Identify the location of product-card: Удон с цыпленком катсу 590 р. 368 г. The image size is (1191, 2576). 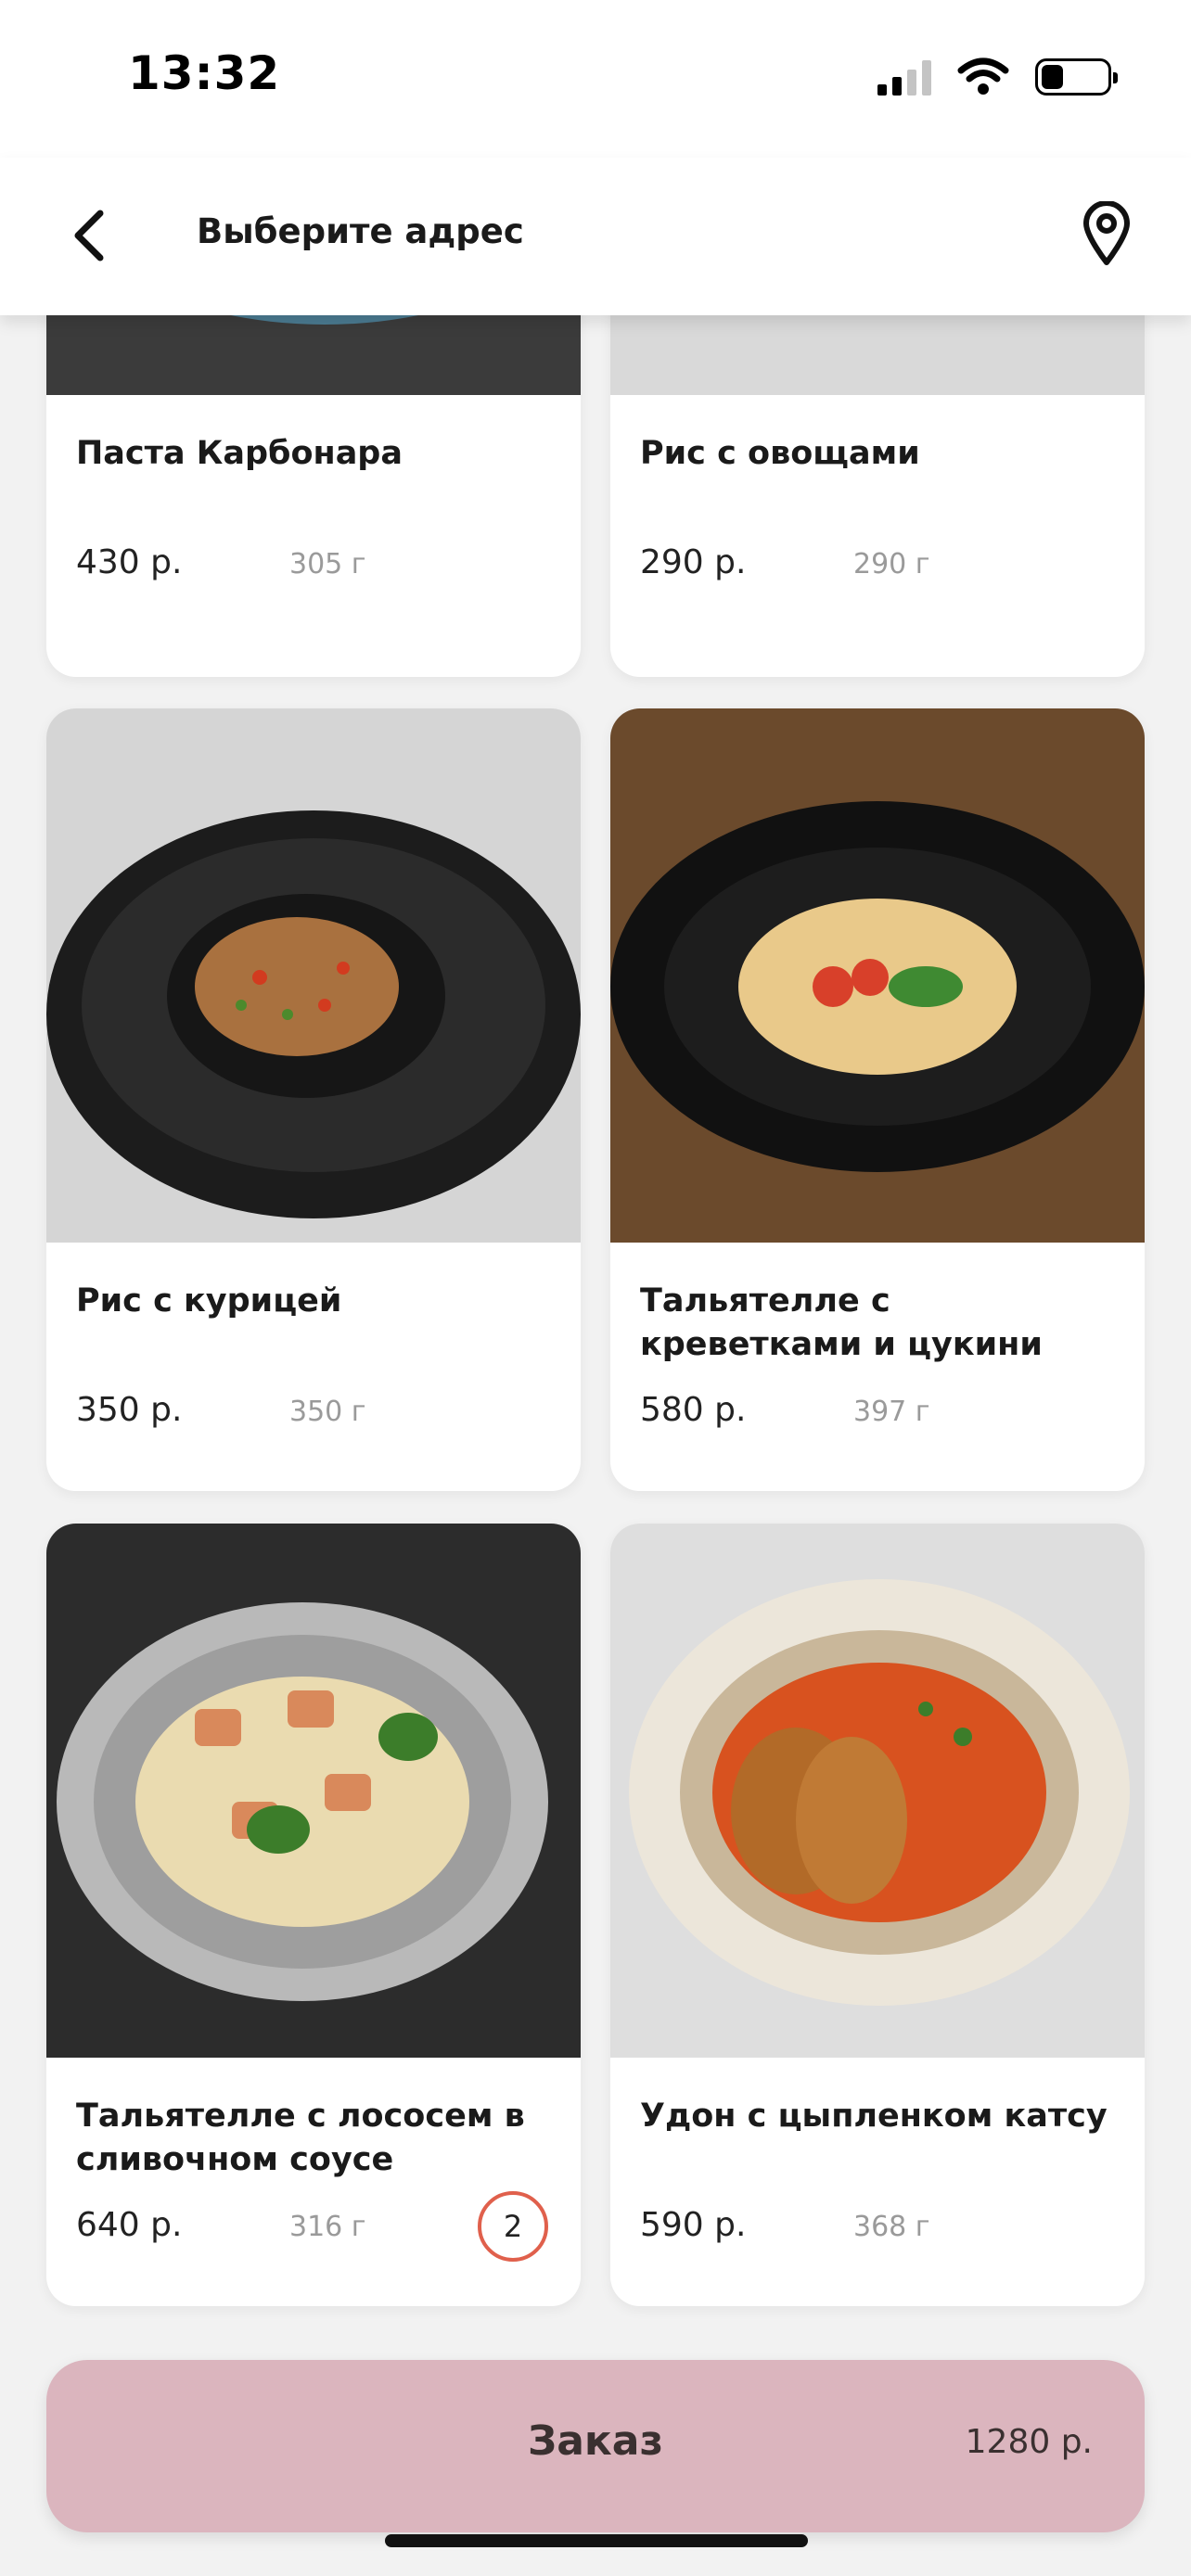
(877, 1915).